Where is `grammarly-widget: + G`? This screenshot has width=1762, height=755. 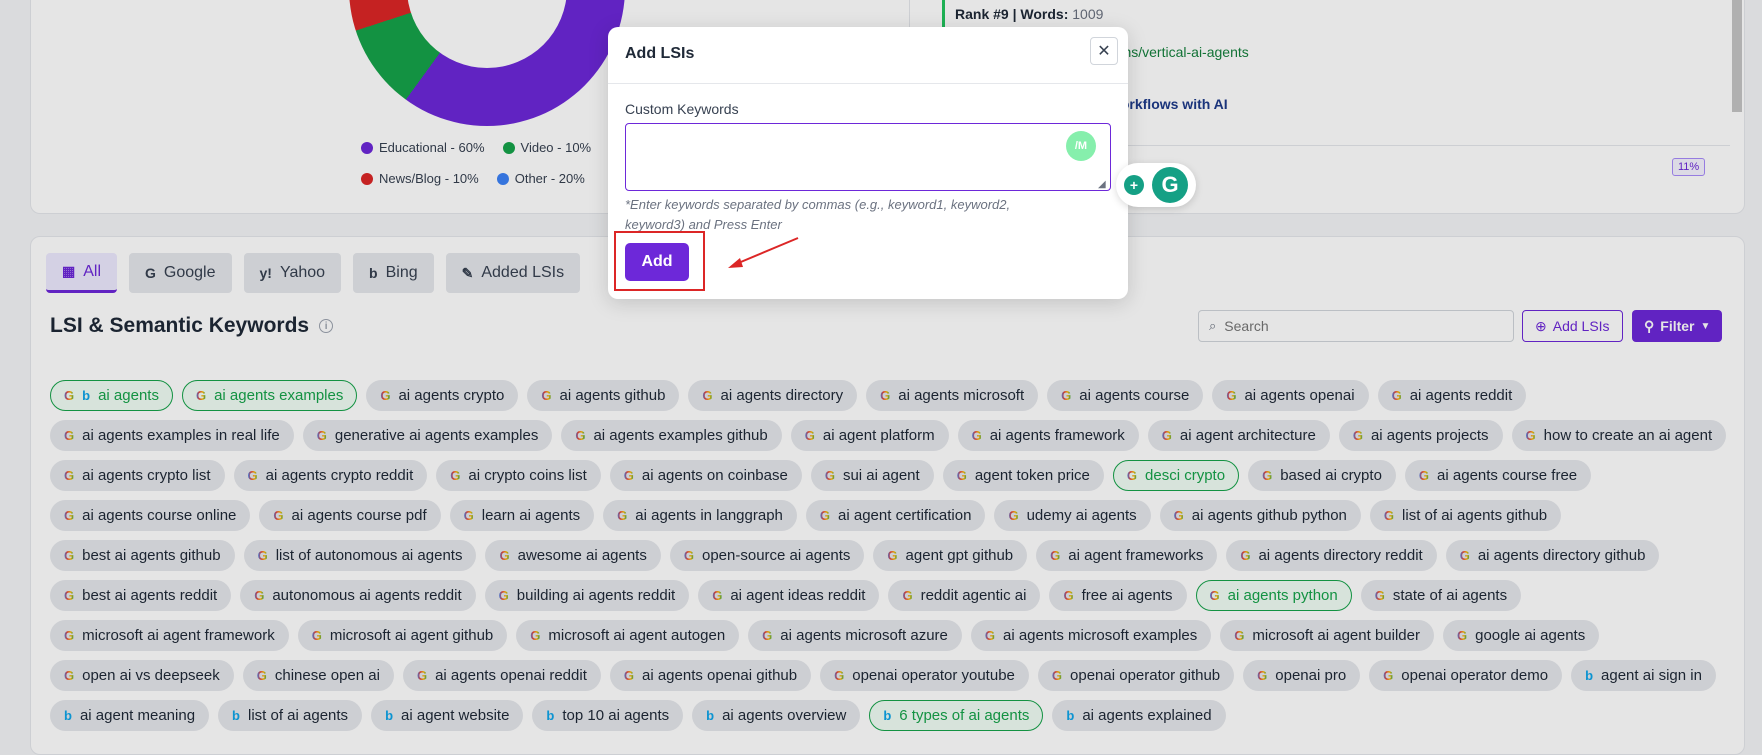 grammarly-widget: + G is located at coordinates (1156, 185).